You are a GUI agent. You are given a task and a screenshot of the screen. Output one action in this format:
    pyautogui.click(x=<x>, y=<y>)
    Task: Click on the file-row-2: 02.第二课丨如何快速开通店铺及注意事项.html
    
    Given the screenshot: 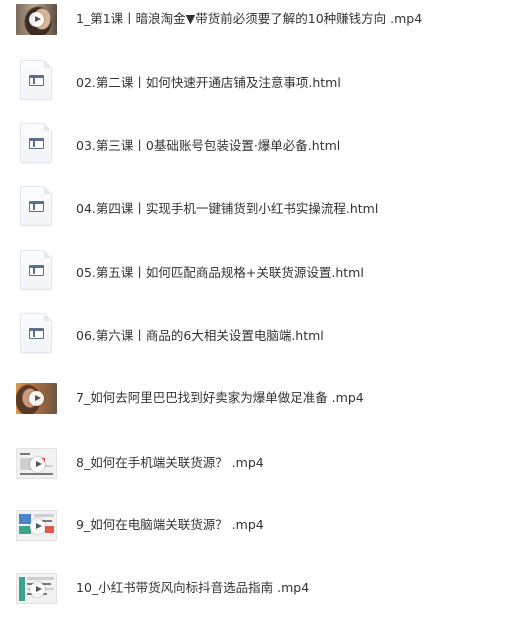 What is the action you would take?
    pyautogui.click(x=255, y=83)
    